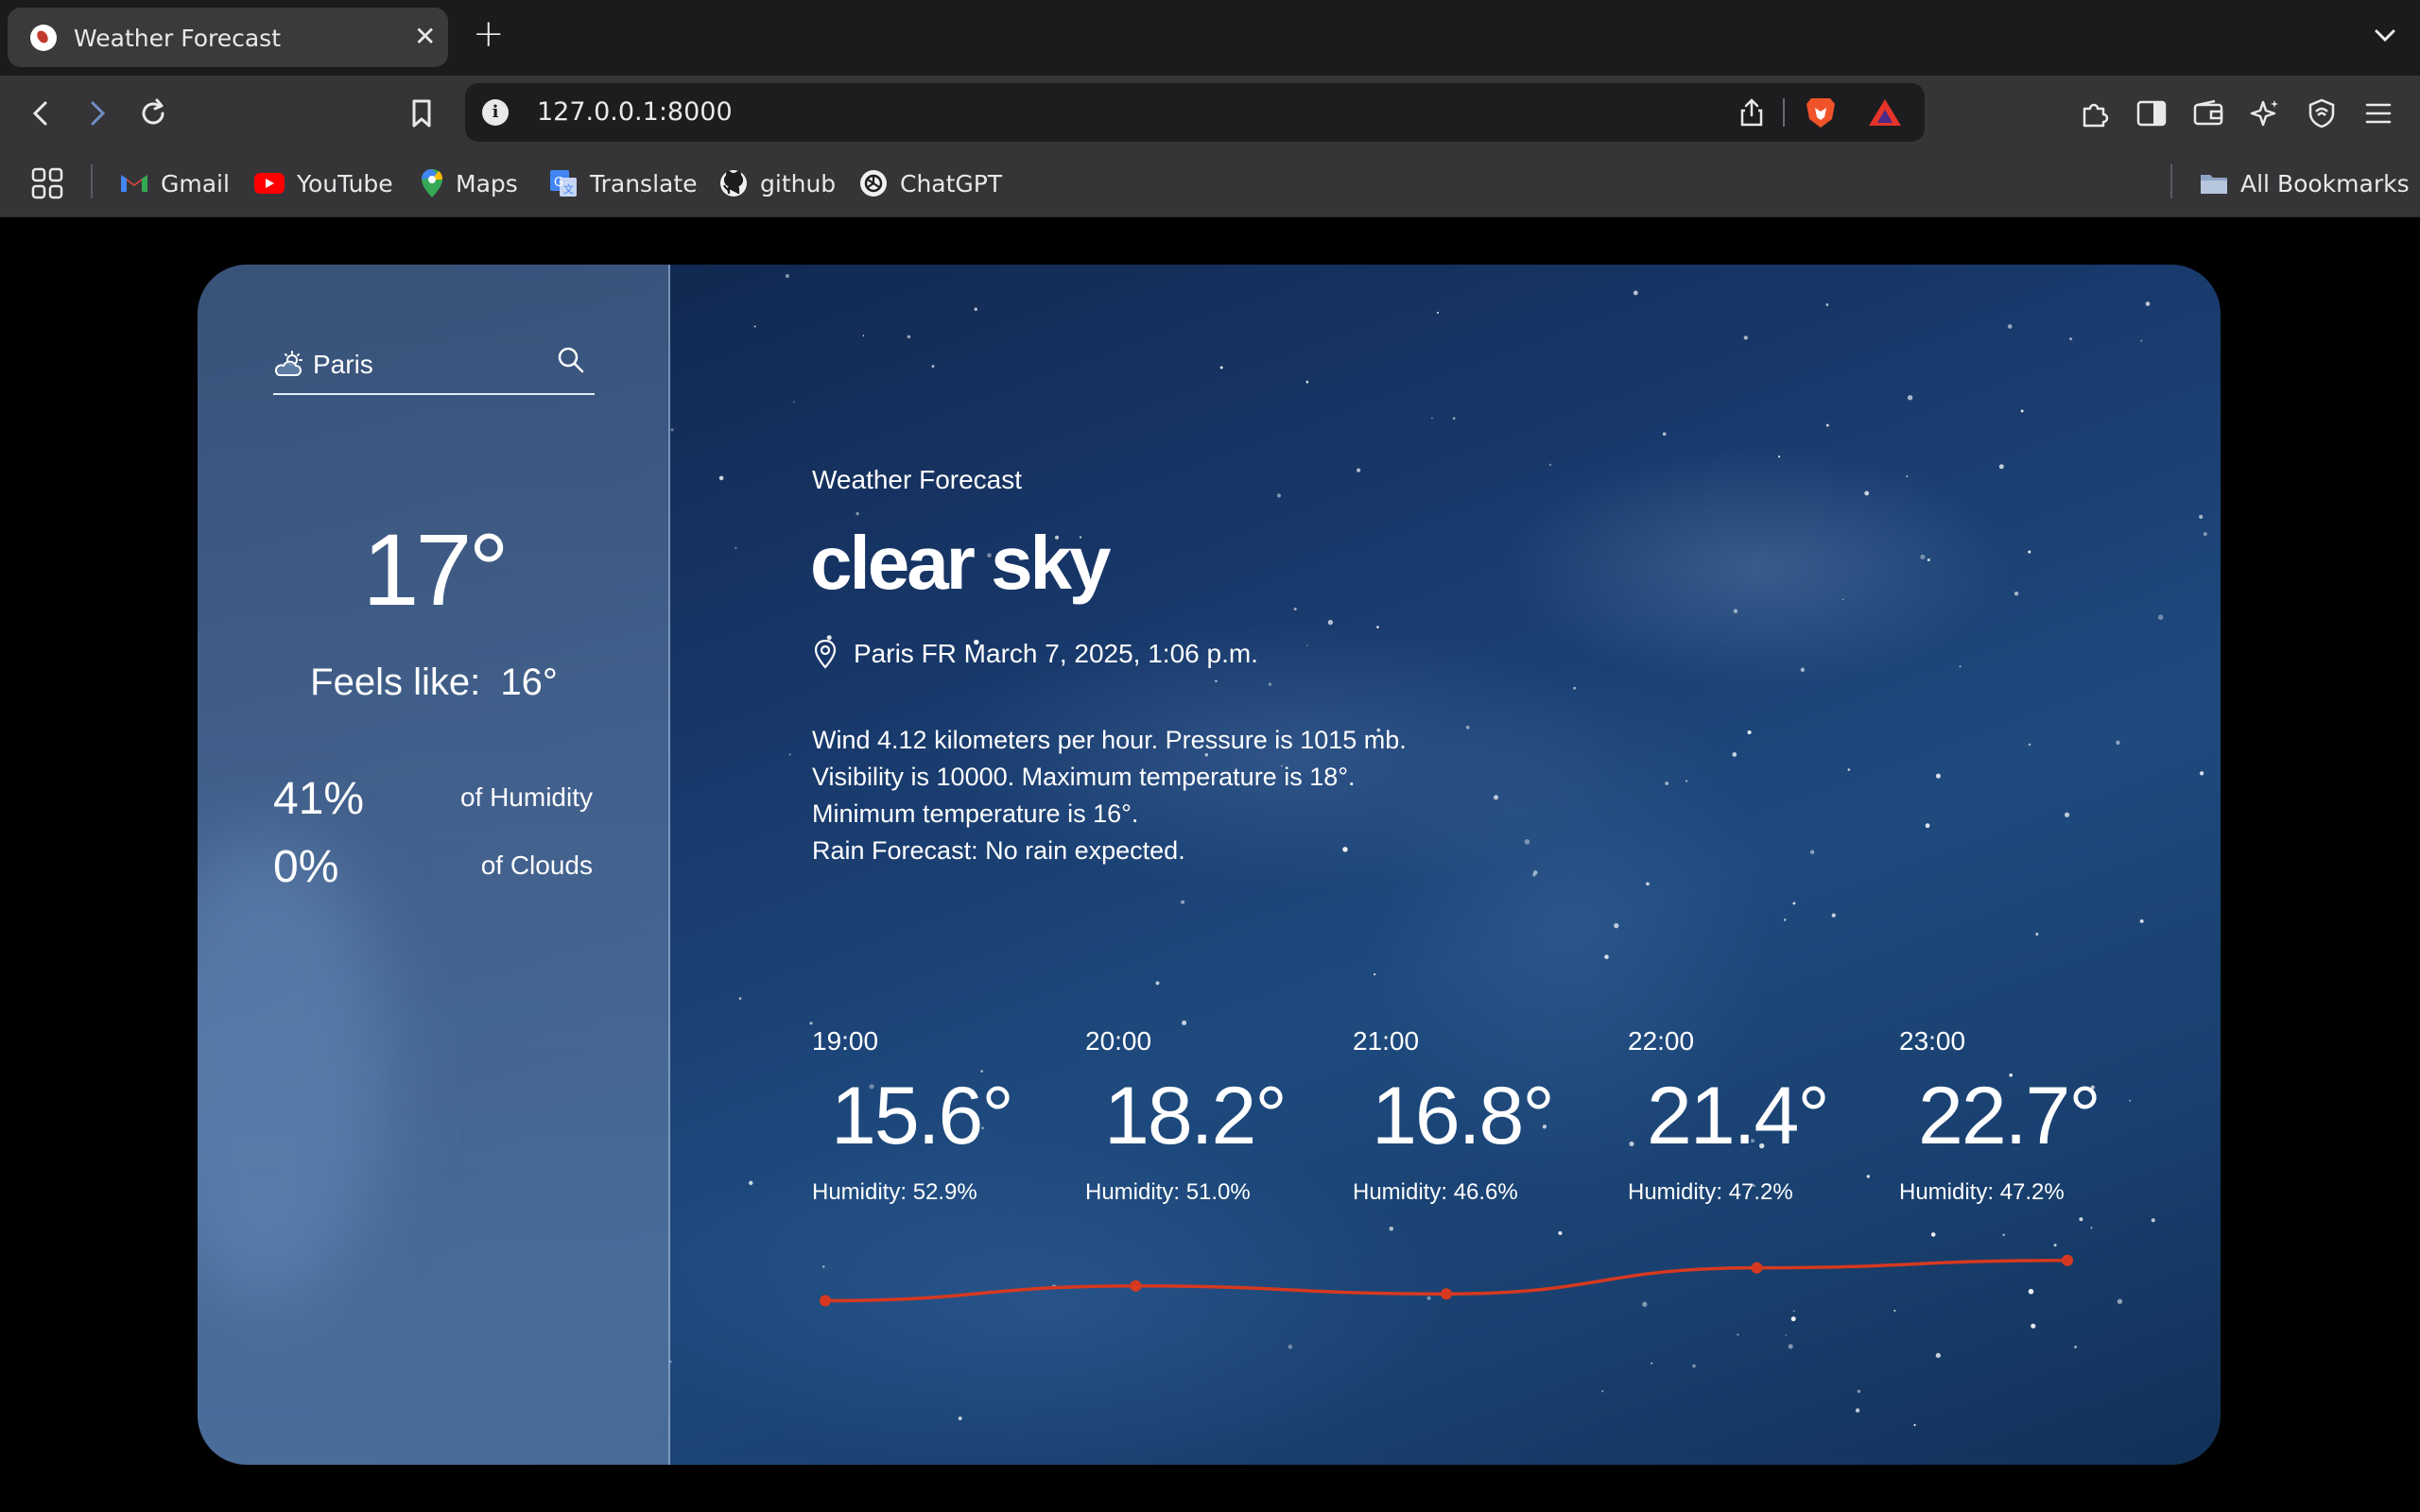 The height and width of the screenshot is (1512, 2420). What do you see at coordinates (526, 797) in the screenshot?
I see `humidity-label: of Humidity` at bounding box center [526, 797].